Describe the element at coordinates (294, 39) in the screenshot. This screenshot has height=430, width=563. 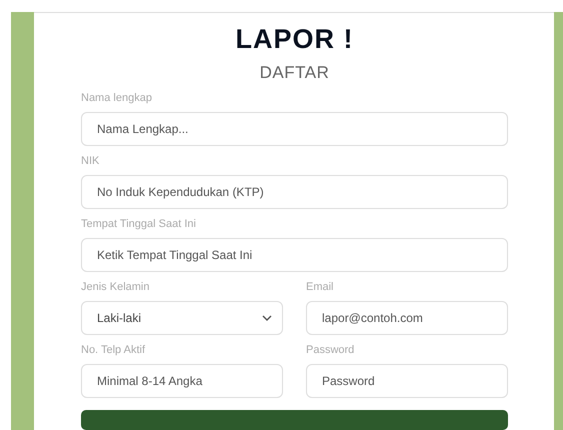
I see `app-title: LAPOR !` at that location.